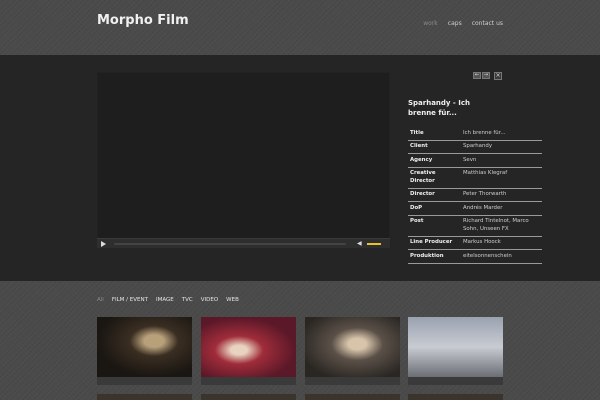 The image size is (600, 400). Describe the element at coordinates (374, 244) in the screenshot. I see `volume-slider` at that location.